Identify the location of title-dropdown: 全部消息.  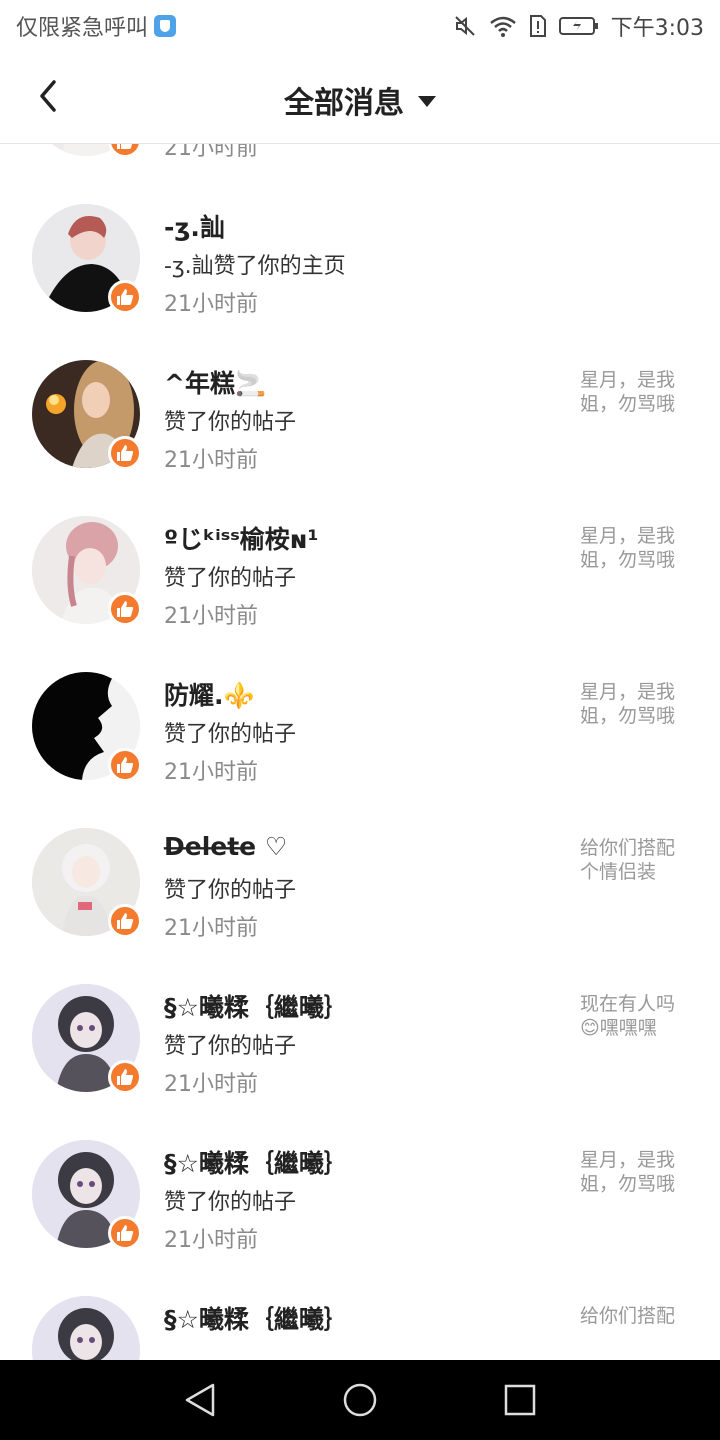
(360, 100).